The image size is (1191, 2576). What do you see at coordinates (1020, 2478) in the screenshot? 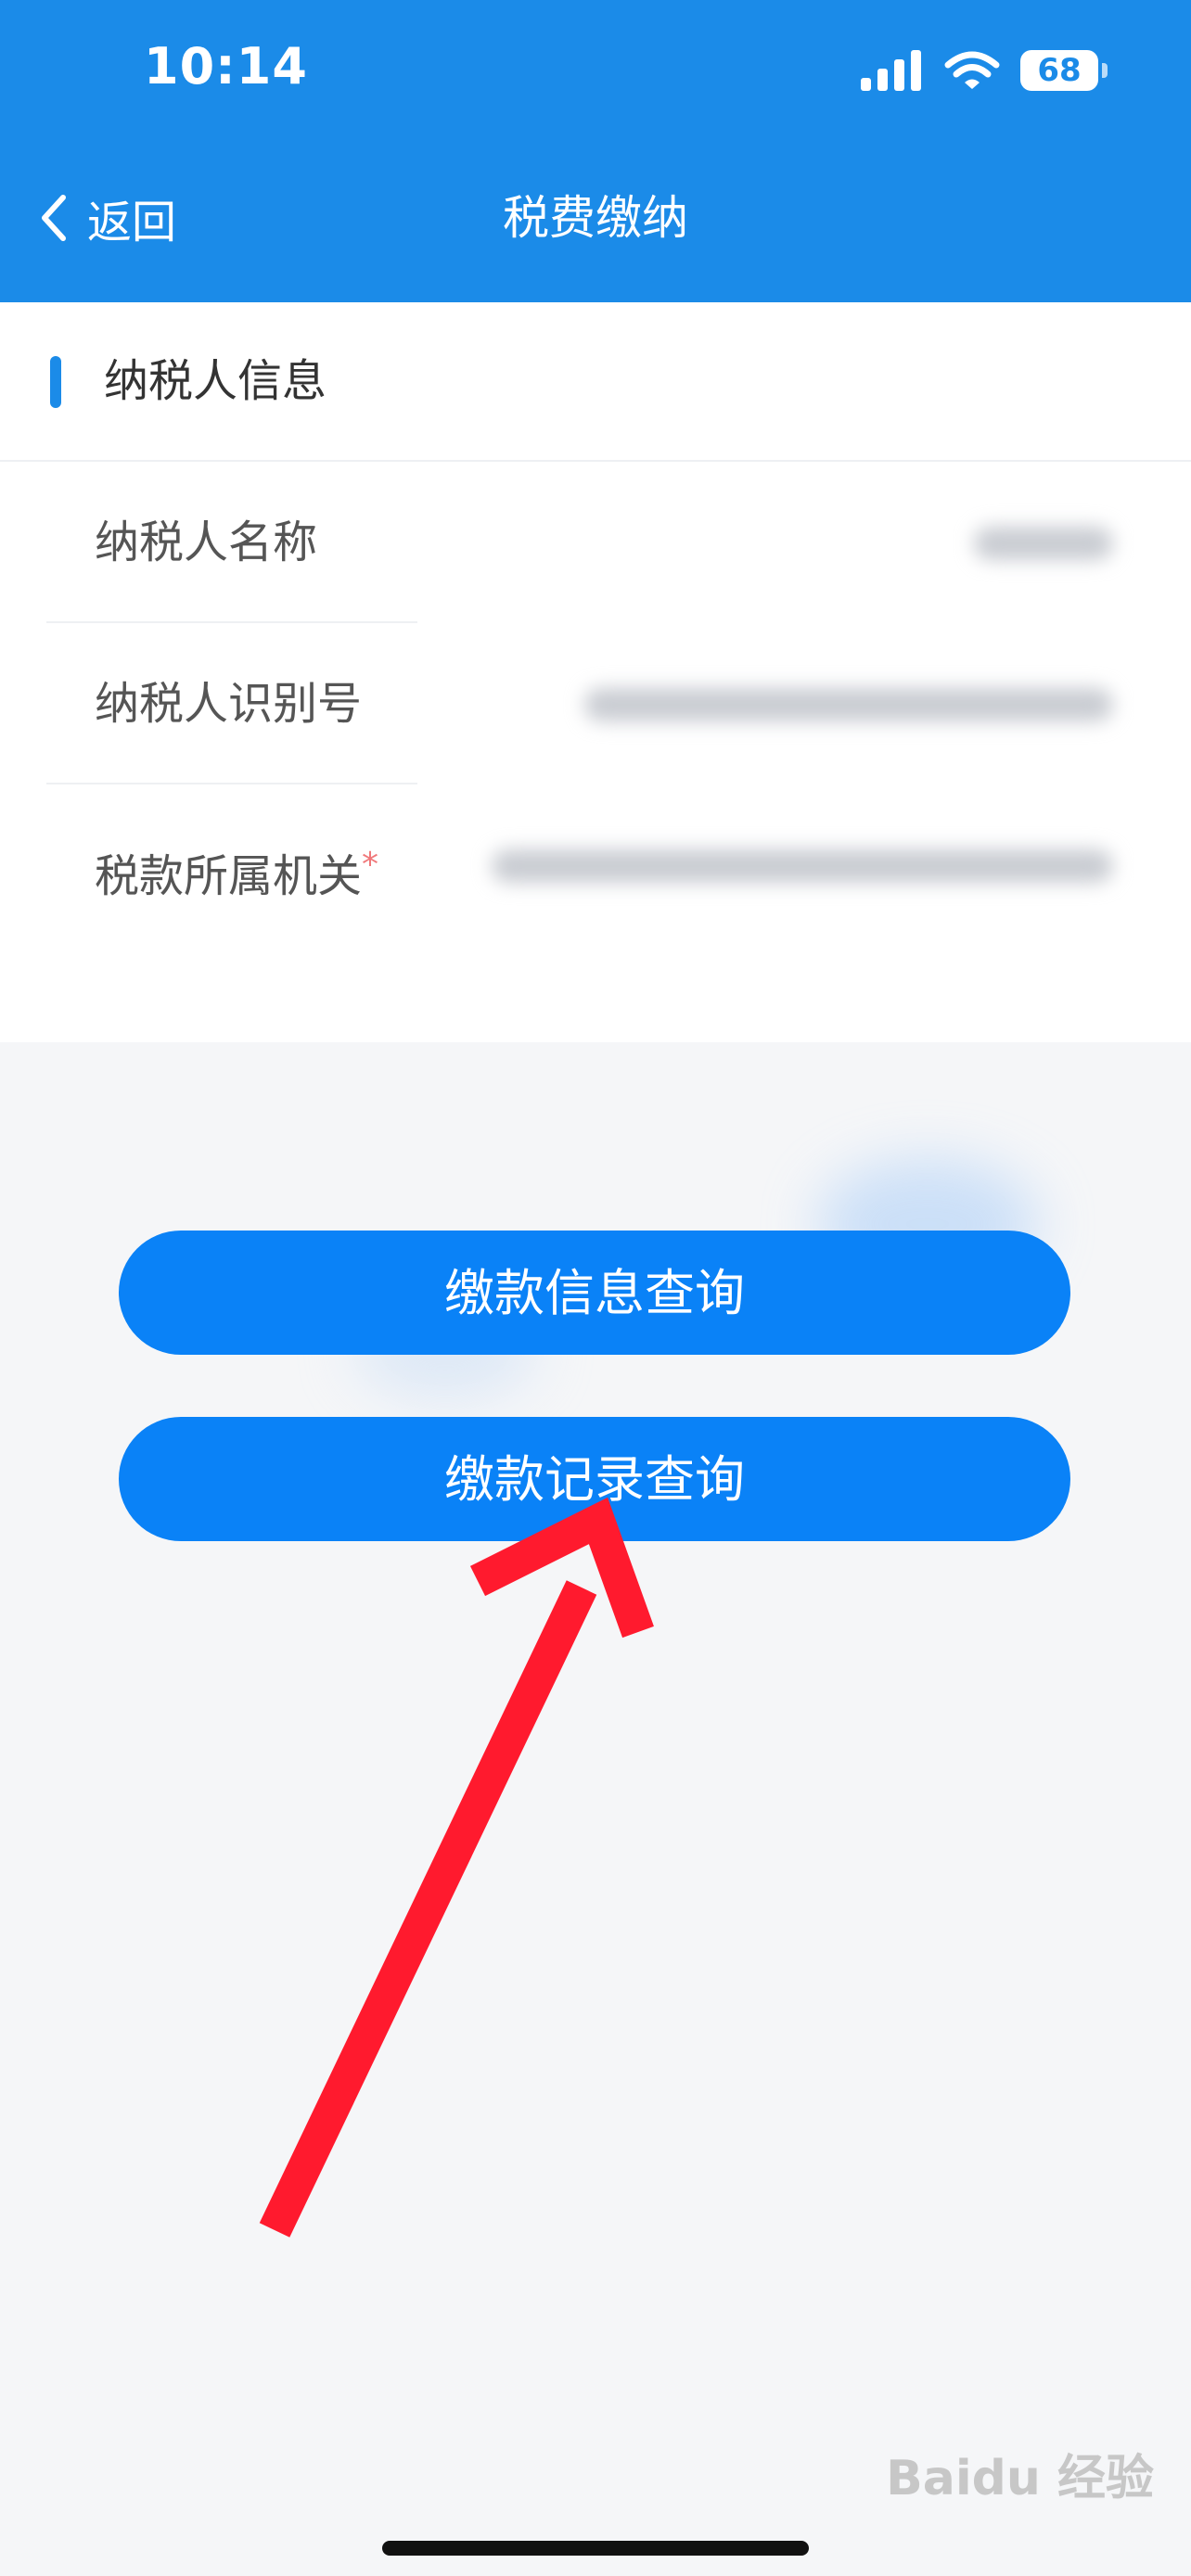
I see `watermark-logo: Baidu 经验` at bounding box center [1020, 2478].